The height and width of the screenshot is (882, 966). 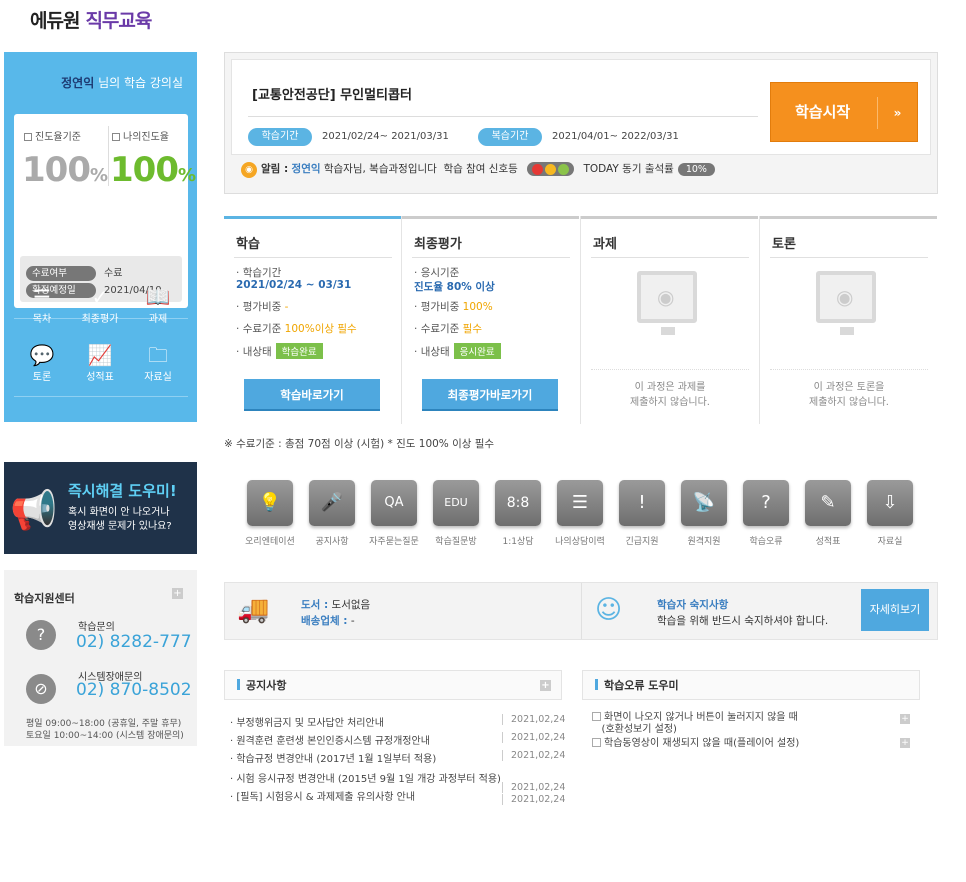 What do you see at coordinates (642, 513) in the screenshot?
I see `urgent-support-button: ! 긴급지원` at bounding box center [642, 513].